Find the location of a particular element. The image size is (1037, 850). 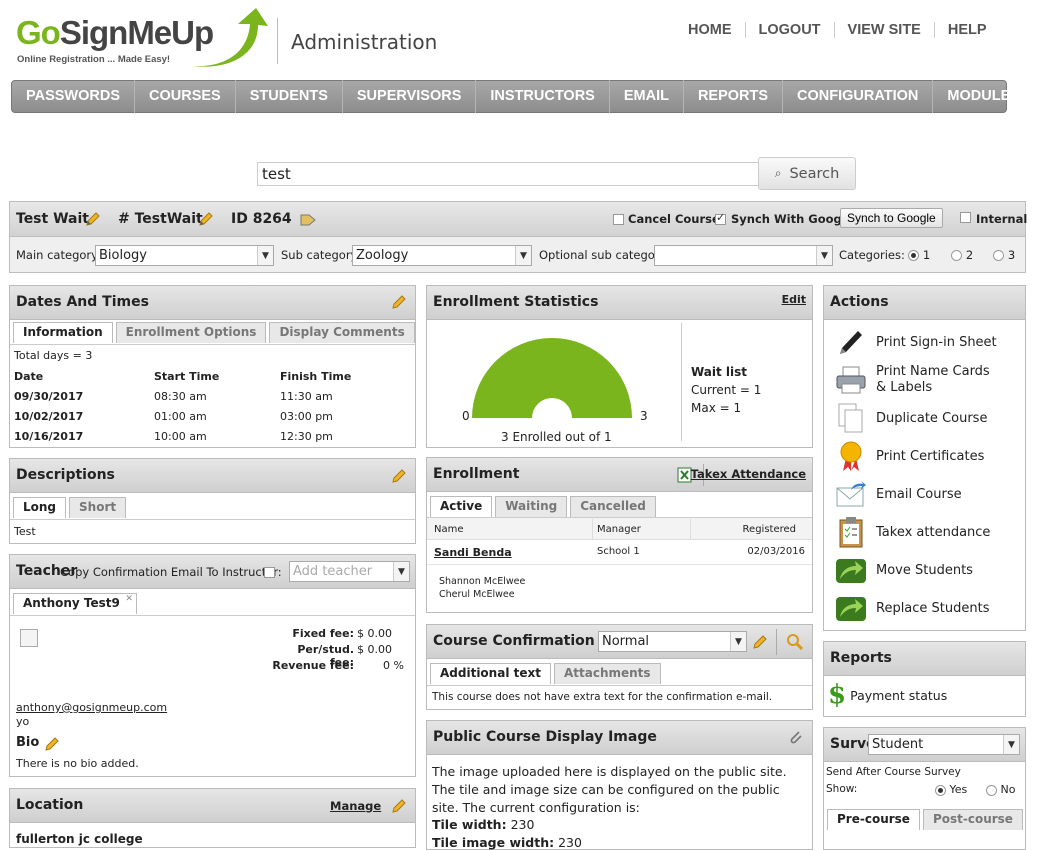

tab-enrollment-options: Enrollment Options is located at coordinates (191, 332).